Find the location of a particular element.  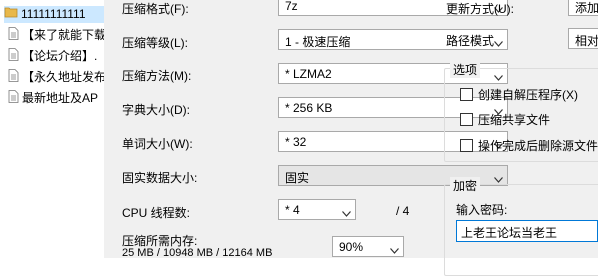

path-mode-select: 相对 is located at coordinates (583, 38).